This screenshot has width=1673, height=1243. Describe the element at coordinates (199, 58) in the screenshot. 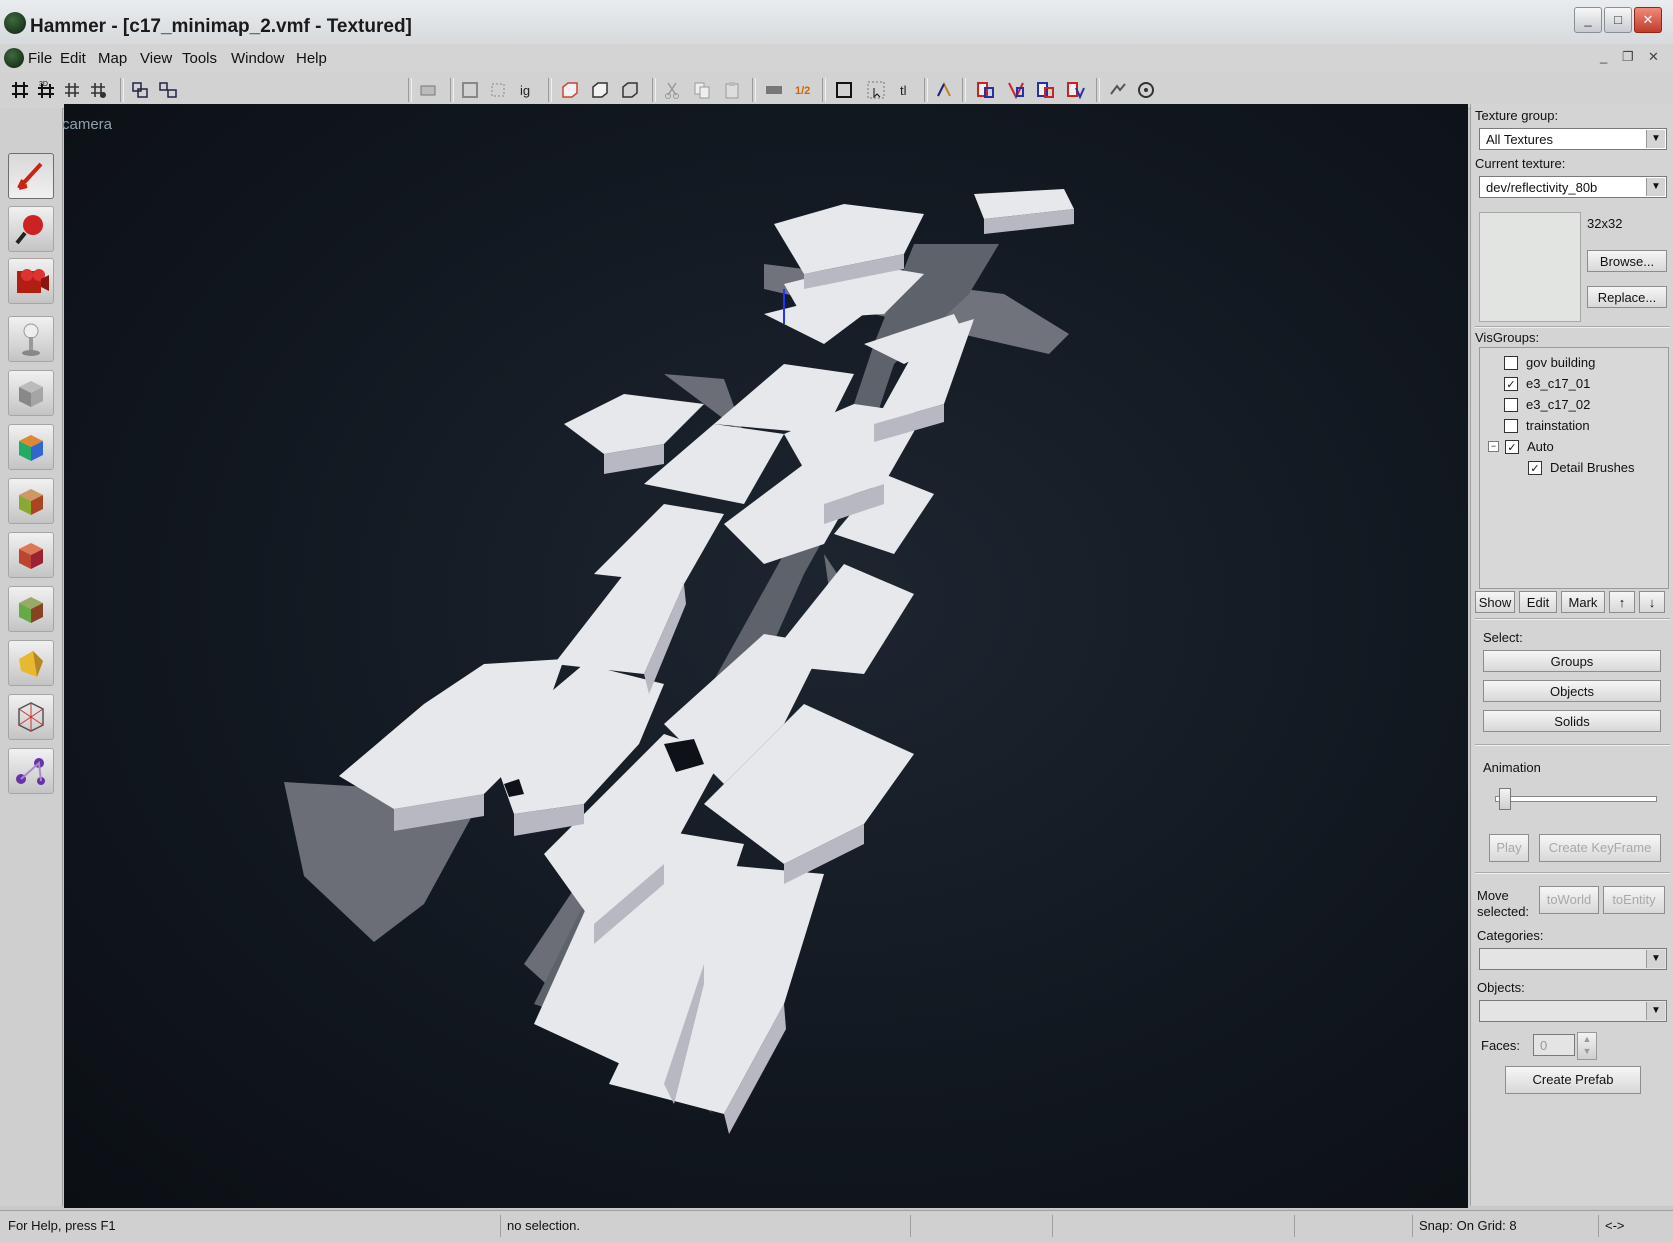

I see `menu-tools: Tools` at that location.